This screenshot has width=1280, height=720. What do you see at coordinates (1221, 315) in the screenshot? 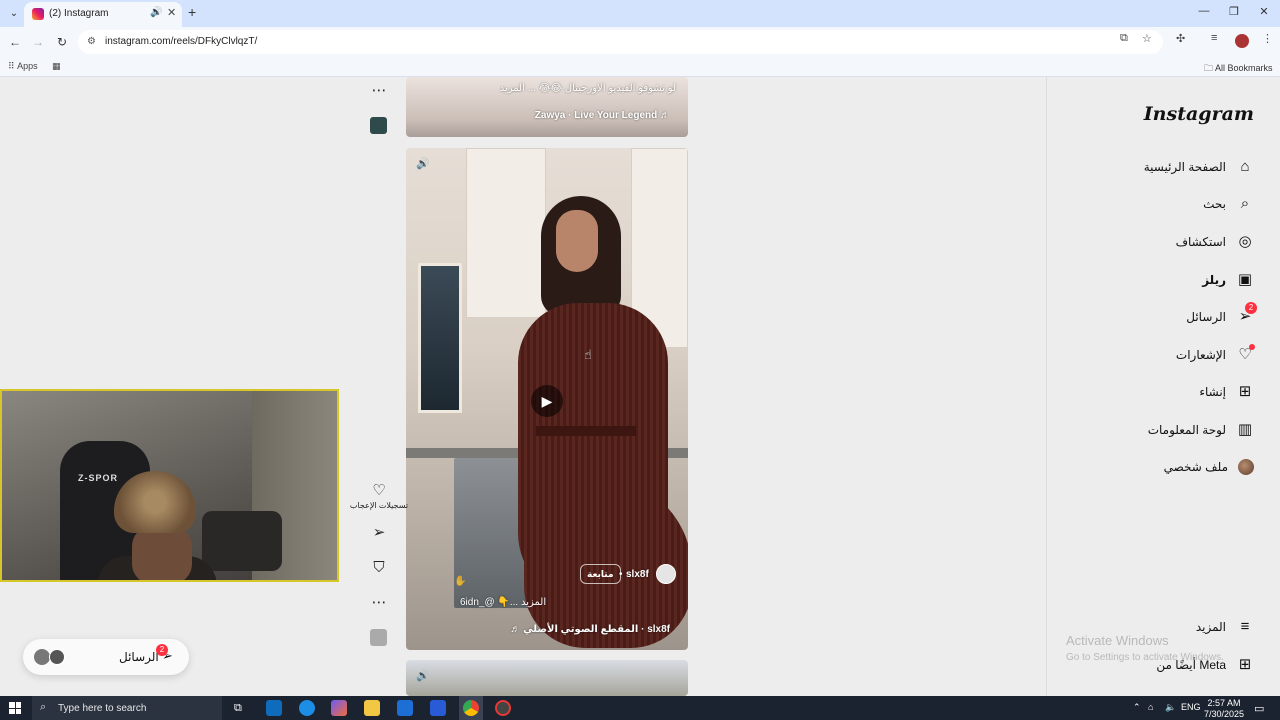
I see `sidebar-item-messages: الرسائل ➢ 2` at bounding box center [1221, 315].